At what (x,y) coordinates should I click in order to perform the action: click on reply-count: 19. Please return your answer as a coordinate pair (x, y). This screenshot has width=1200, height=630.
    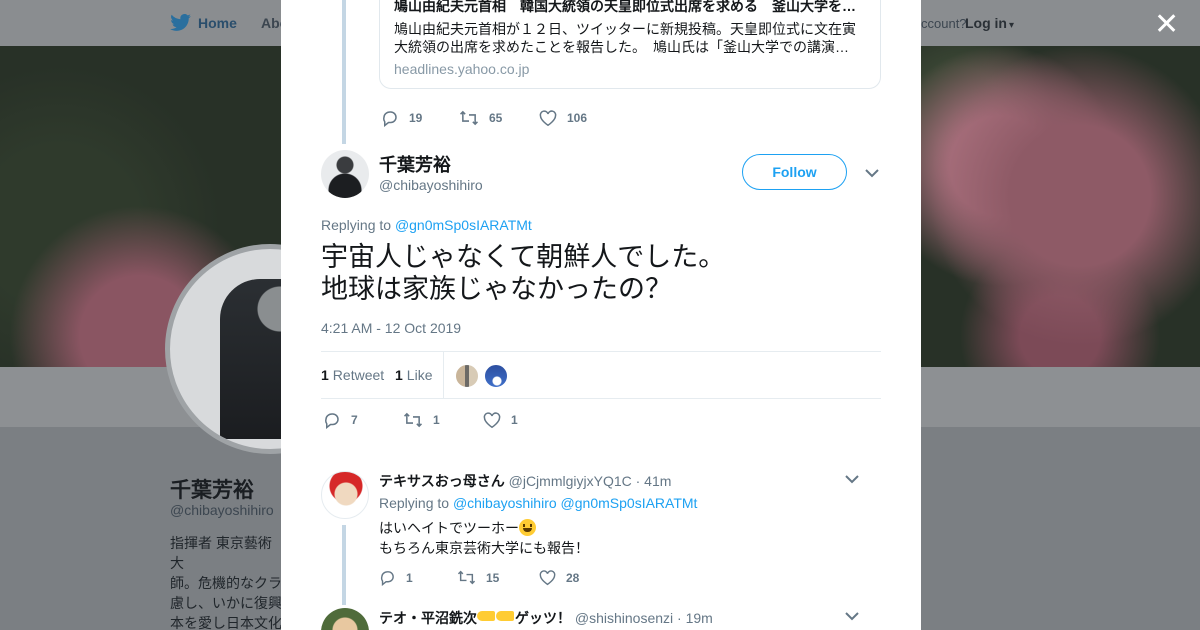
    Looking at the image, I should click on (416, 118).